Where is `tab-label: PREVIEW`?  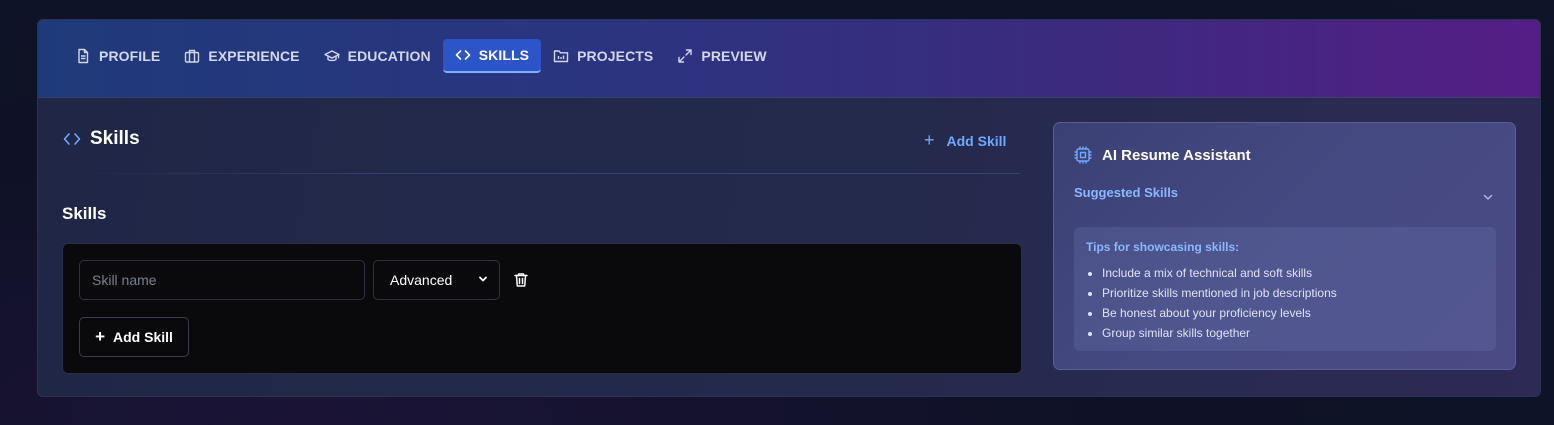 tab-label: PREVIEW is located at coordinates (734, 56).